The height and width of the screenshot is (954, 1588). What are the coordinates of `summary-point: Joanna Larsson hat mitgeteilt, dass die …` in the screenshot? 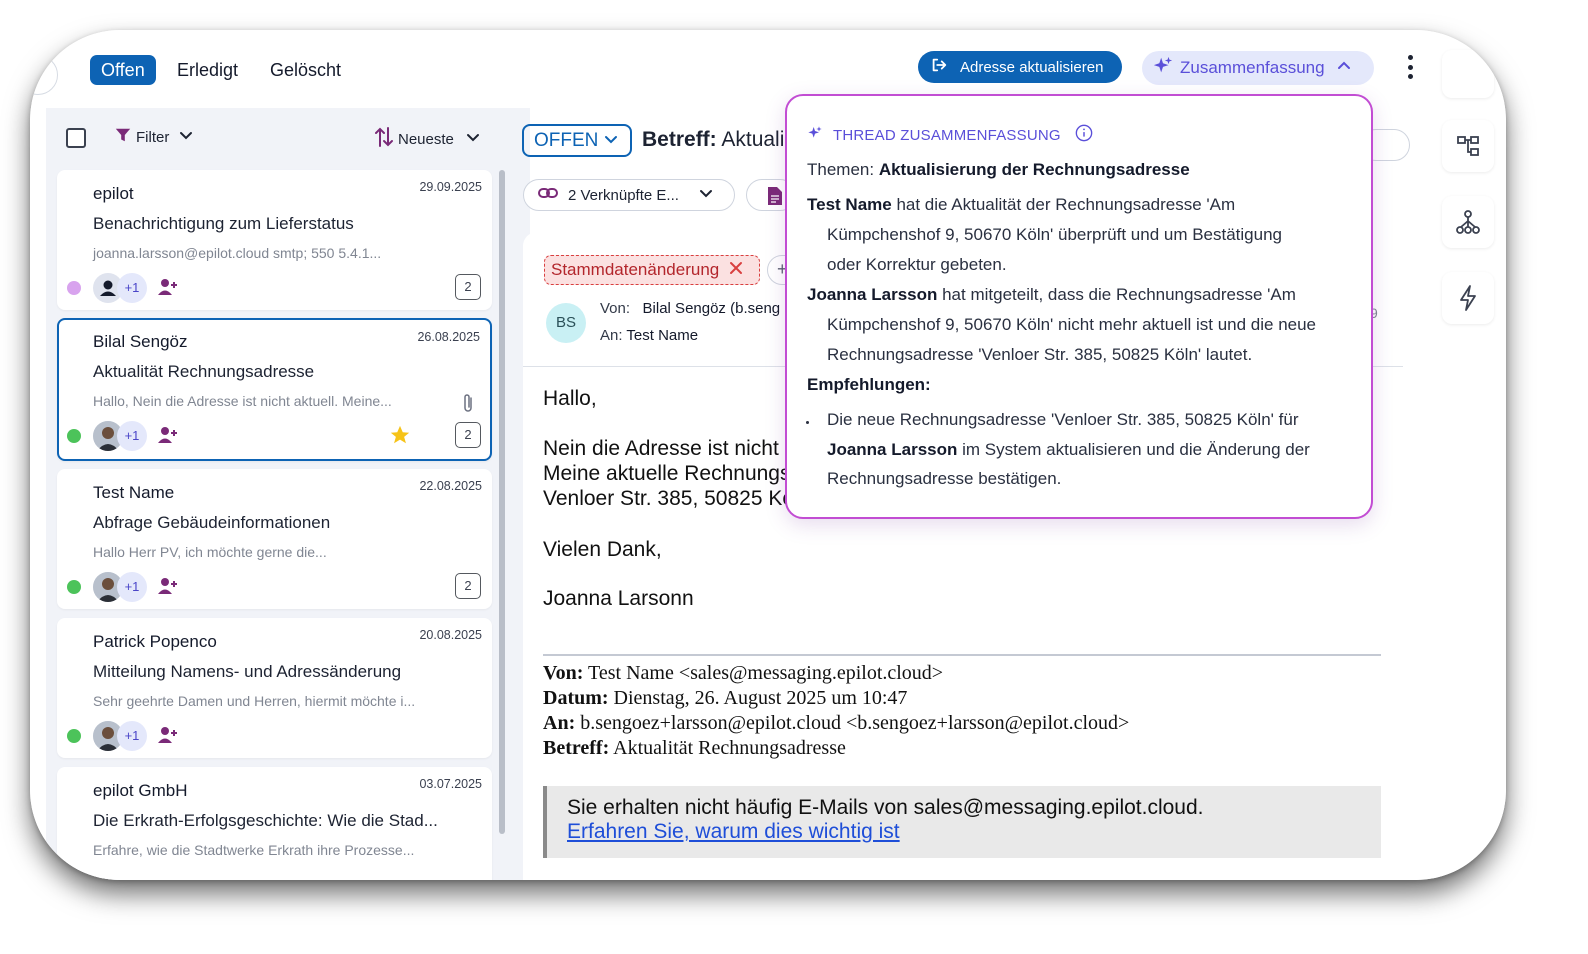 It's located at (1051, 295).